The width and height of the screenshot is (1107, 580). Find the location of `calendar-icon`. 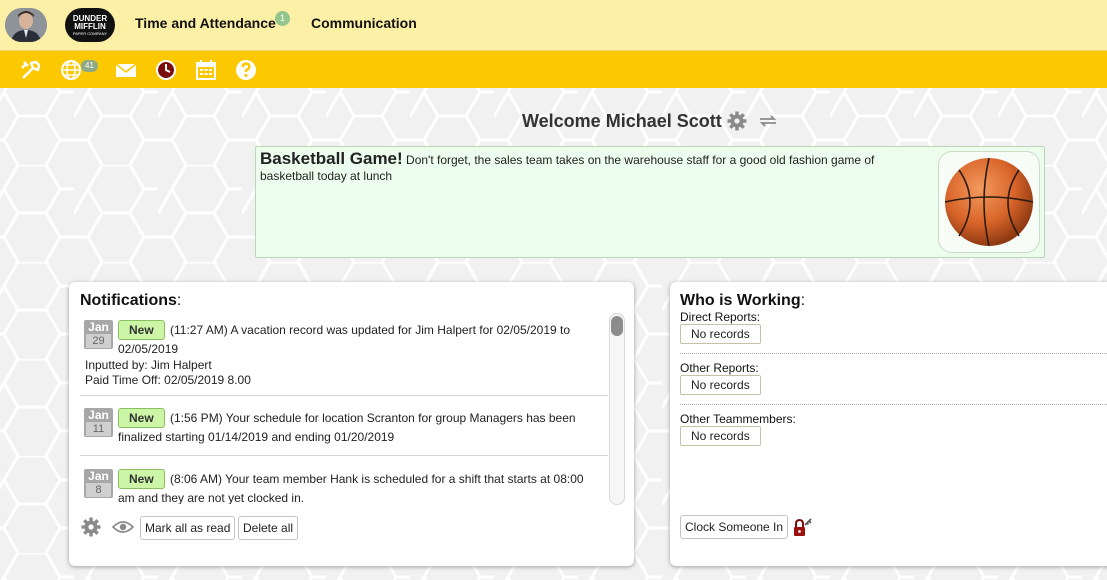

calendar-icon is located at coordinates (206, 70).